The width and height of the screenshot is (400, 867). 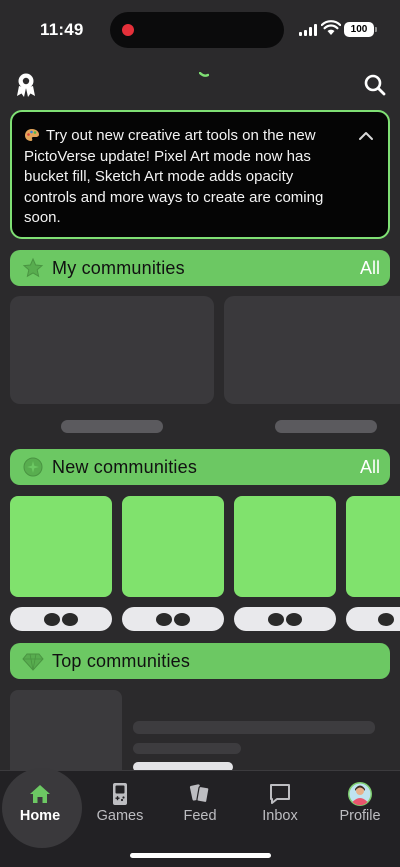 I want to click on tab-feed: Feed, so click(x=200, y=801).